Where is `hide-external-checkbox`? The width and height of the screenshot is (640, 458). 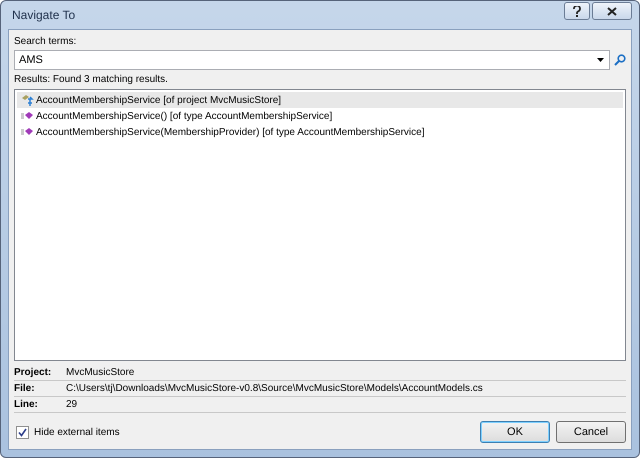
hide-external-checkbox is located at coordinates (22, 432).